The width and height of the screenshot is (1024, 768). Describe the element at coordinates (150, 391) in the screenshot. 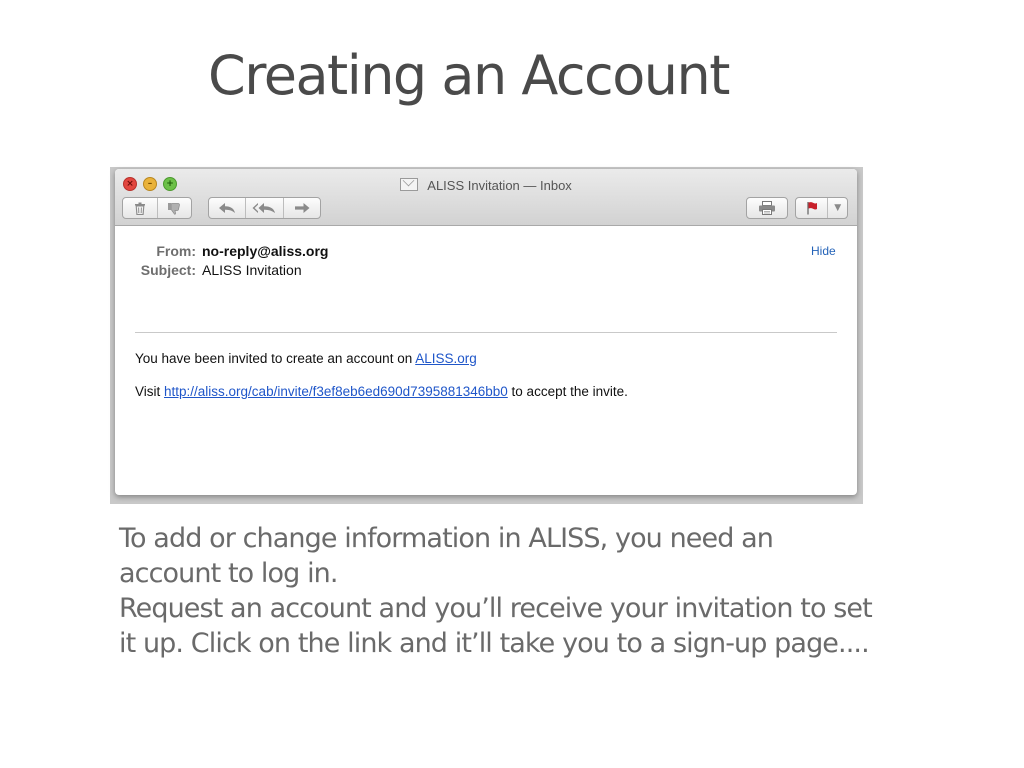

I see `visit-text: Visit` at that location.